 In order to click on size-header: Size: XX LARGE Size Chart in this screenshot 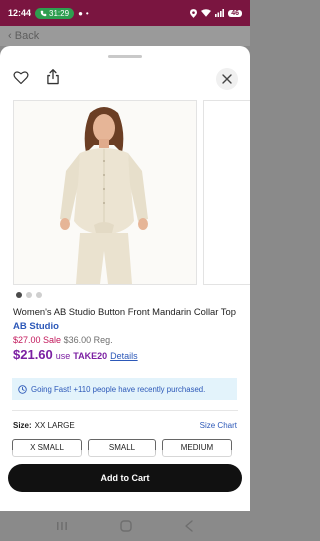, I will do `click(125, 425)`.